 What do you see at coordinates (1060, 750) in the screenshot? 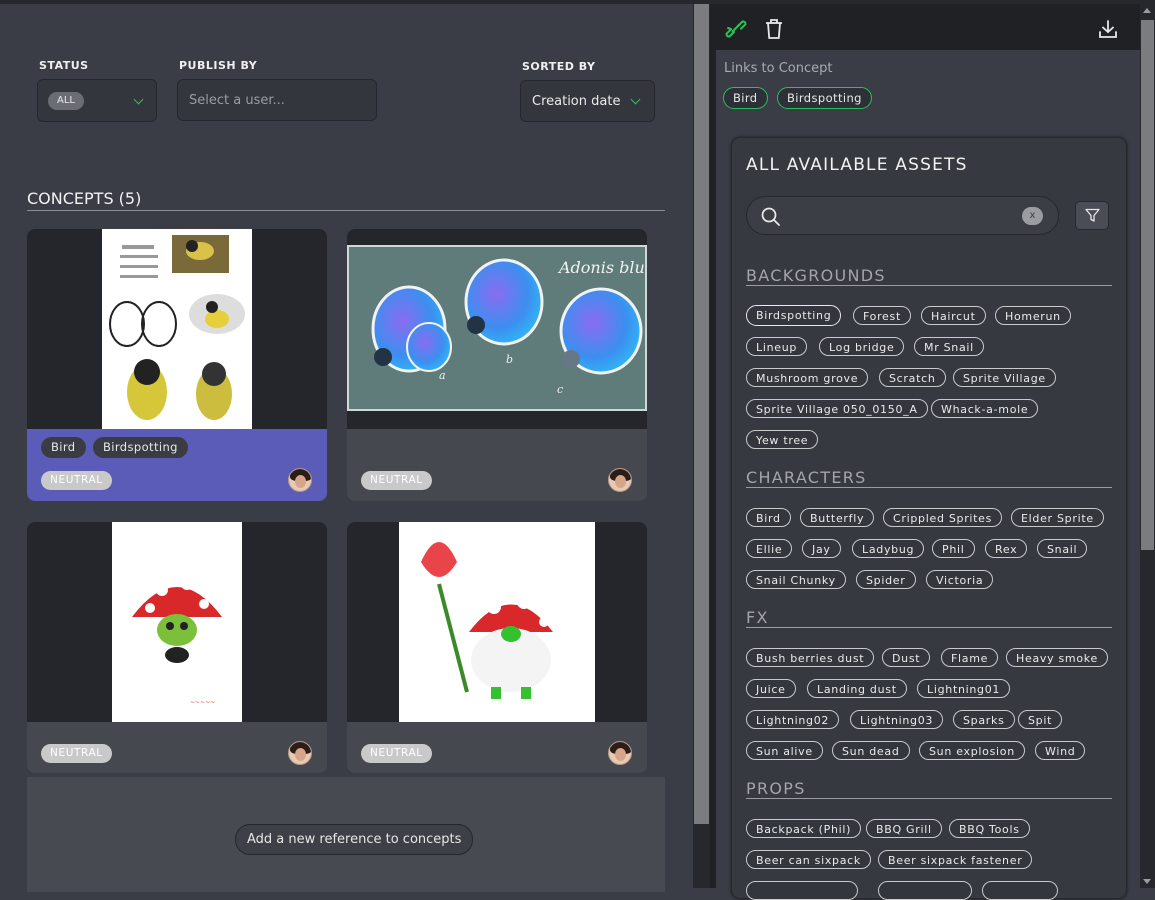
I see `asset-tag: Wind` at bounding box center [1060, 750].